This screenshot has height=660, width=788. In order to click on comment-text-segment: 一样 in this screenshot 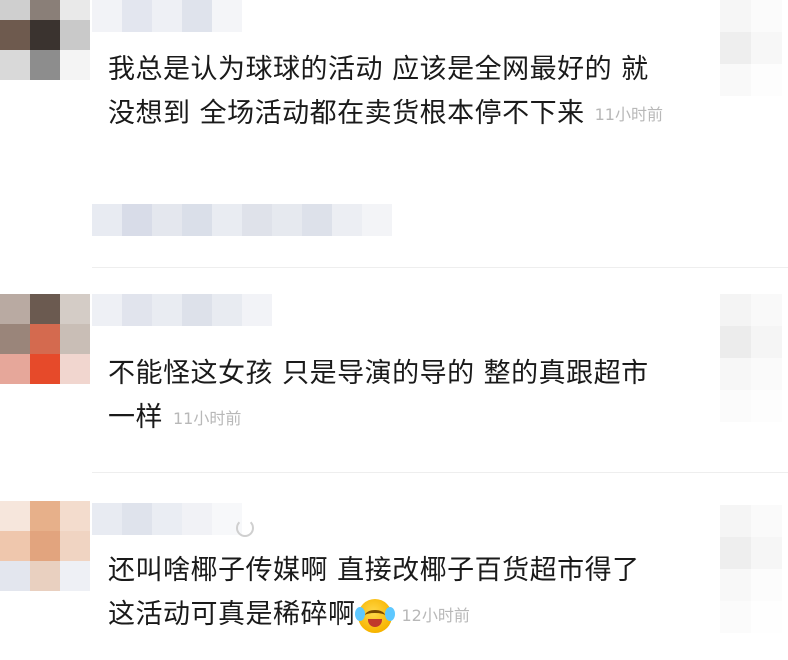, I will do `click(135, 417)`.